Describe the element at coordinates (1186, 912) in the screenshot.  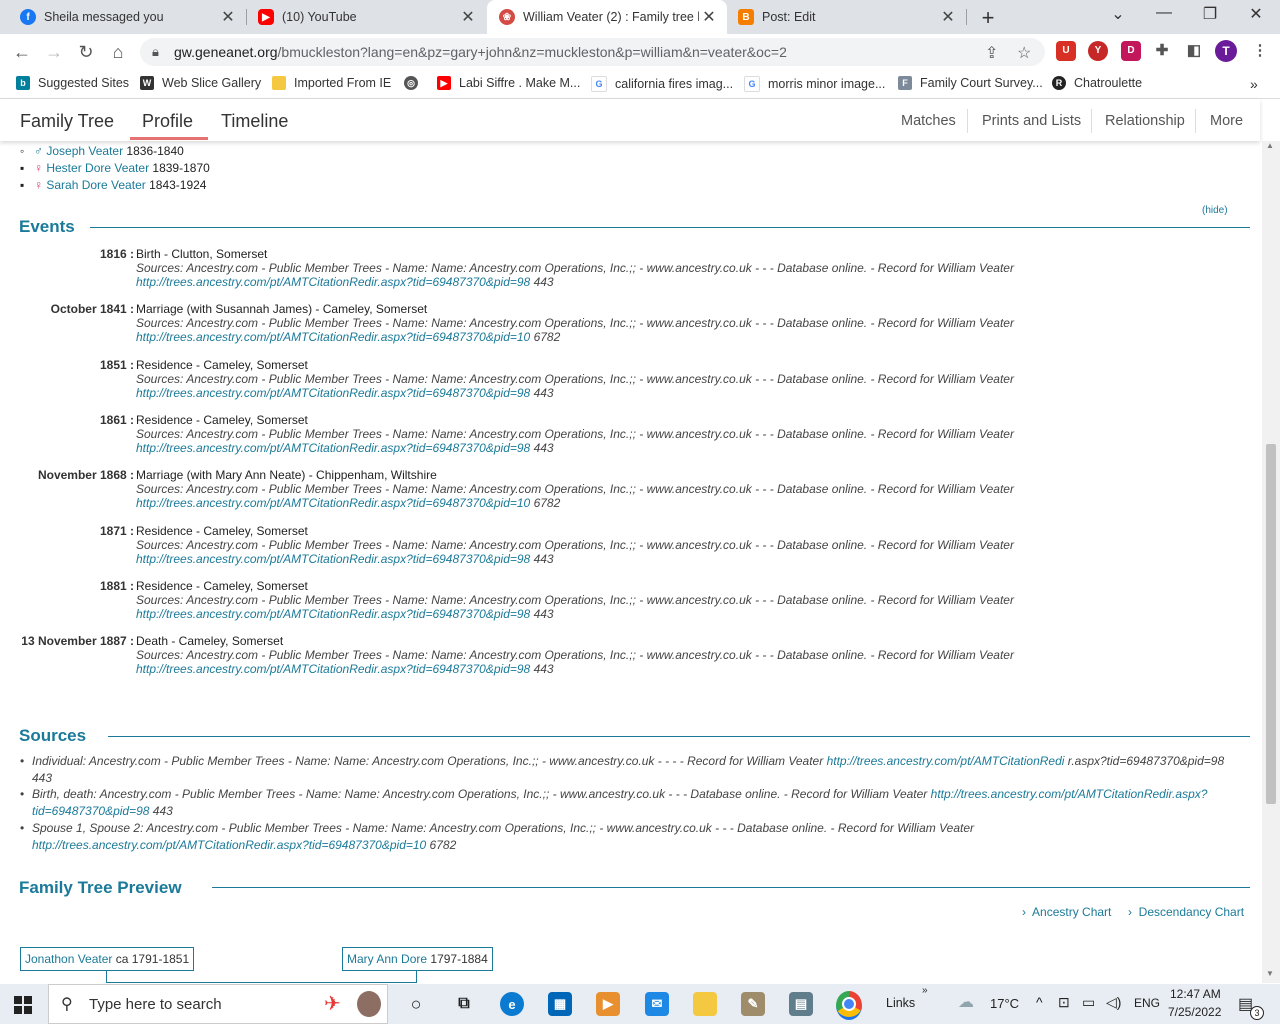
I see `descendancy-chart-link: › Descendancy Chart` at that location.